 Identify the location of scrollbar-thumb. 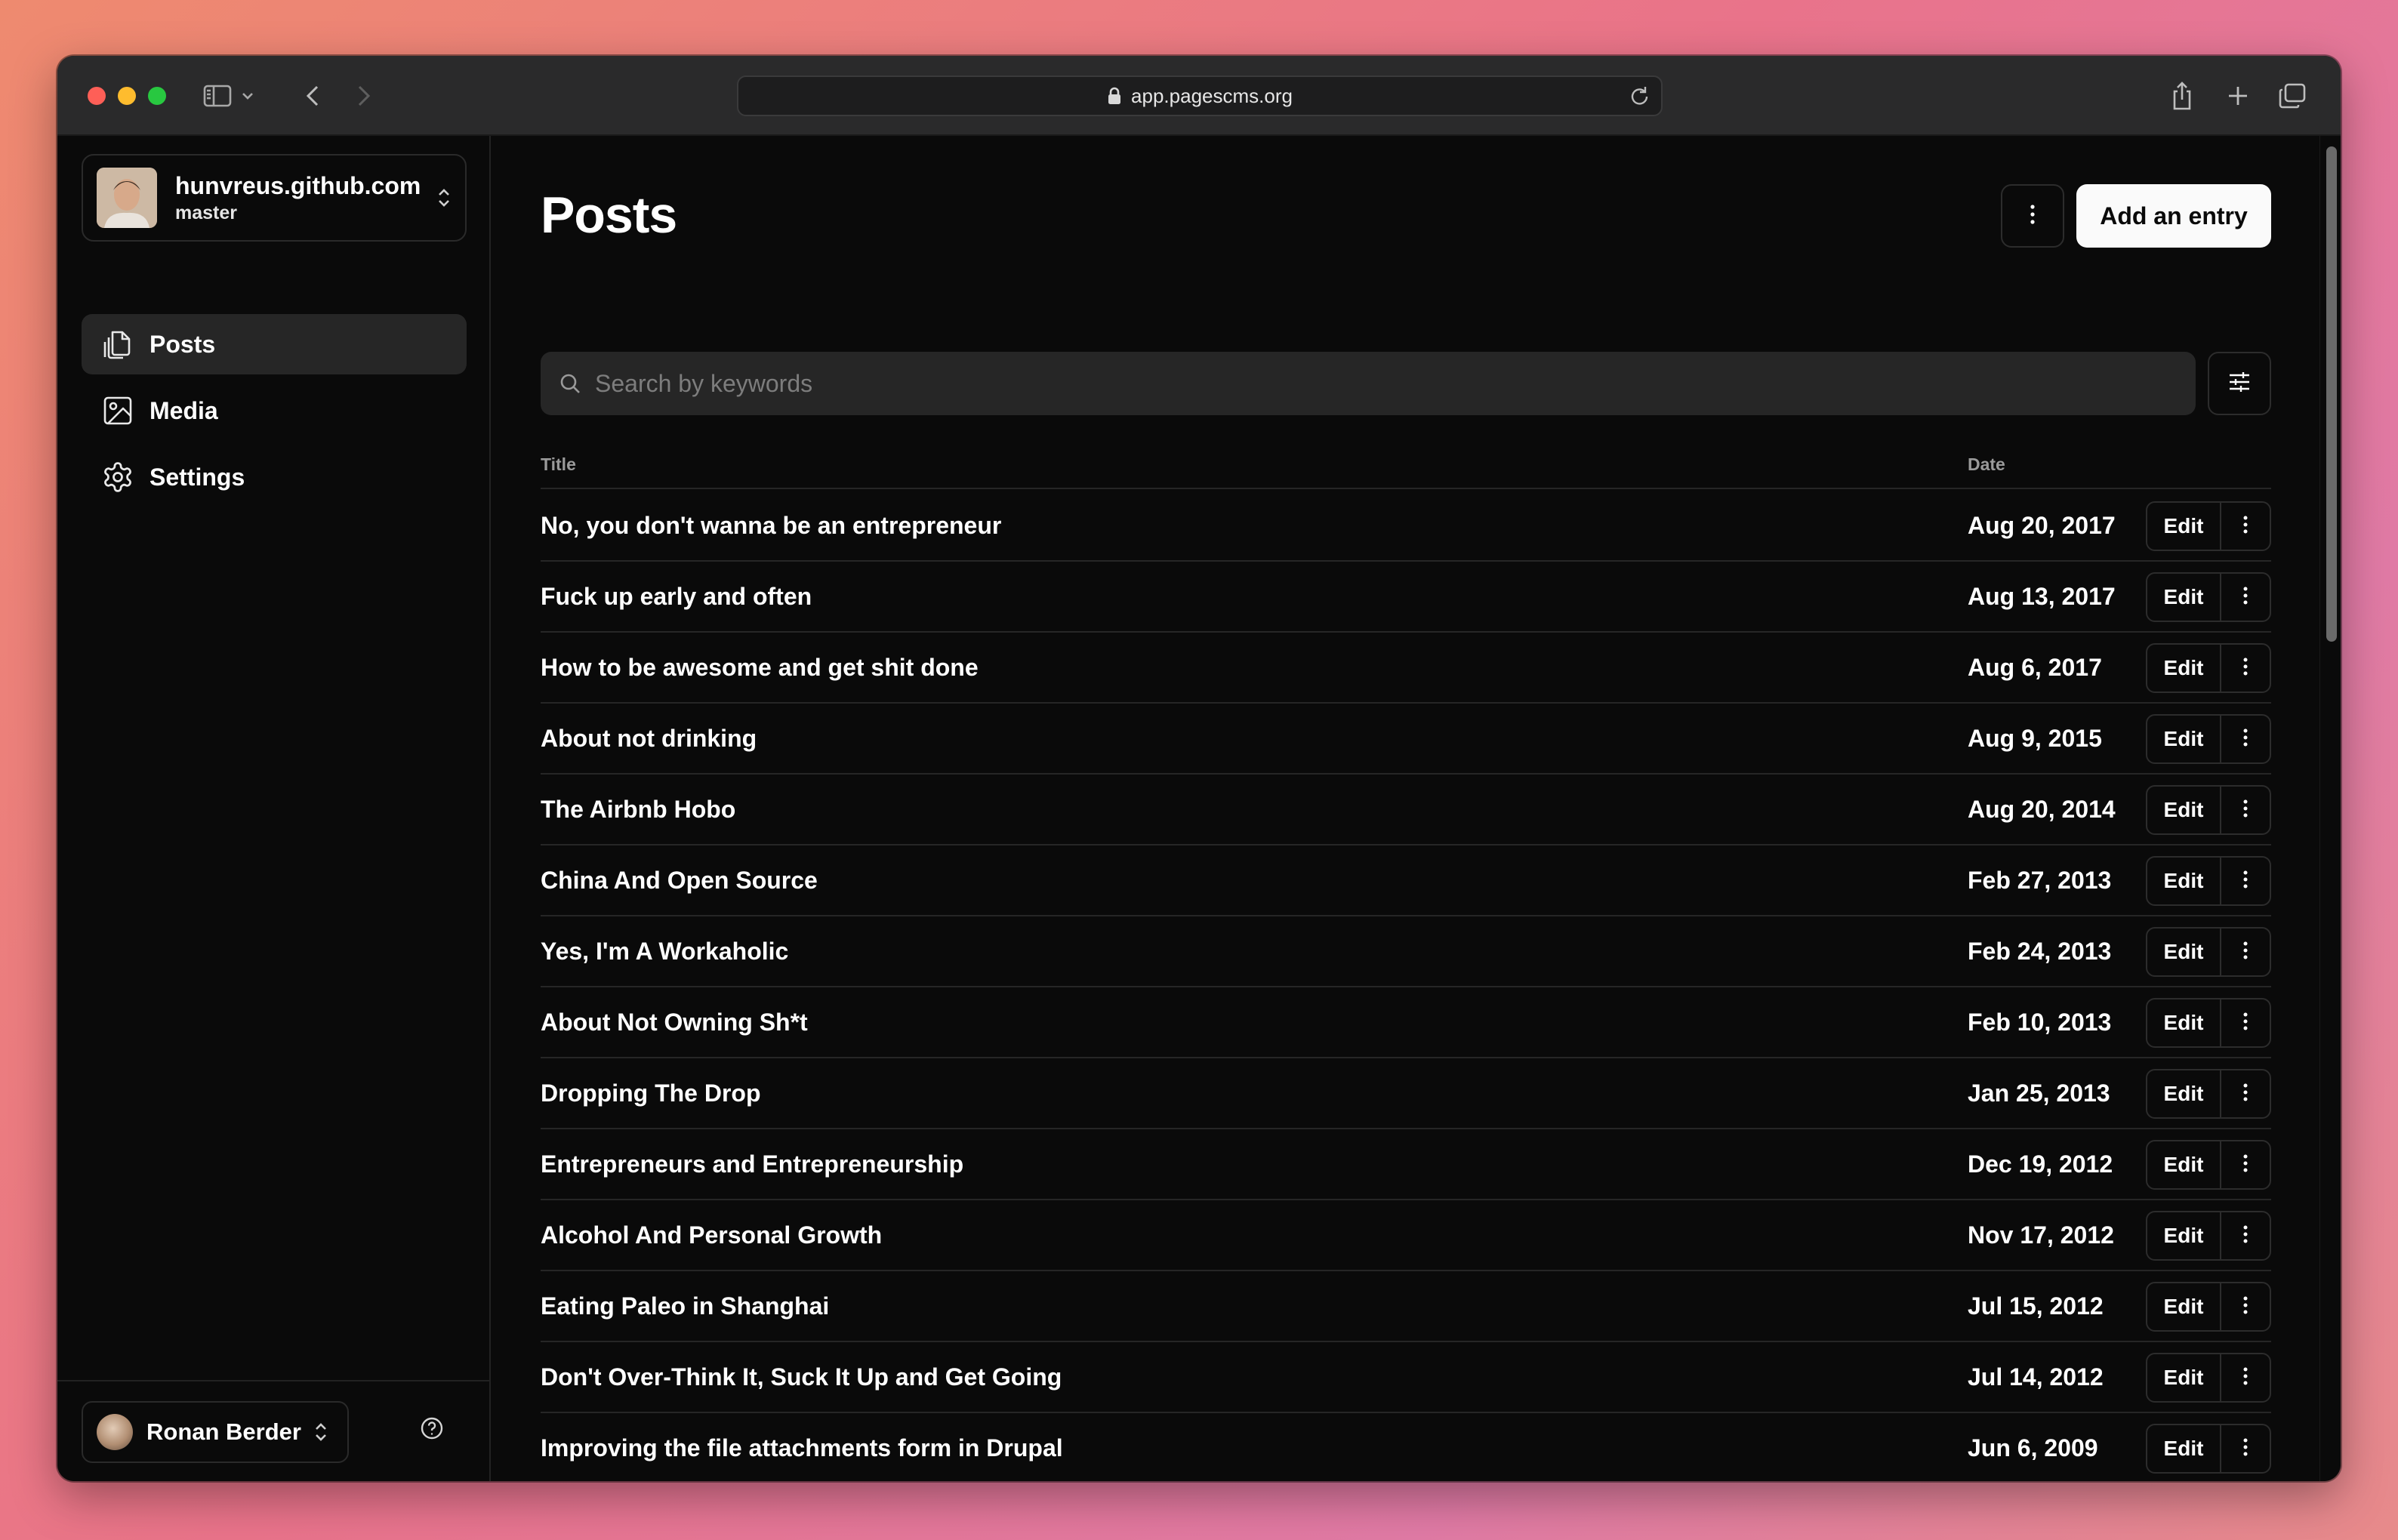
(2331, 394).